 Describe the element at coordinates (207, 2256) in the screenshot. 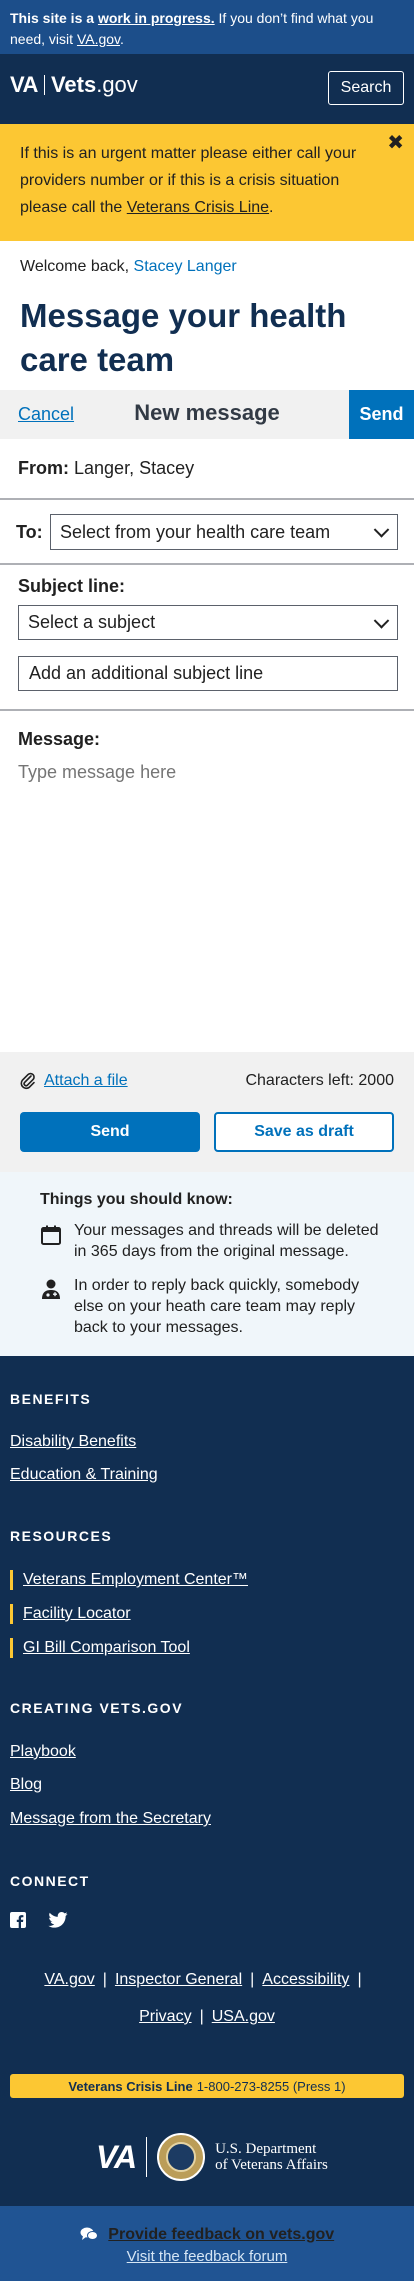

I see `feedback-forum-link: Visit the feedback forum` at that location.